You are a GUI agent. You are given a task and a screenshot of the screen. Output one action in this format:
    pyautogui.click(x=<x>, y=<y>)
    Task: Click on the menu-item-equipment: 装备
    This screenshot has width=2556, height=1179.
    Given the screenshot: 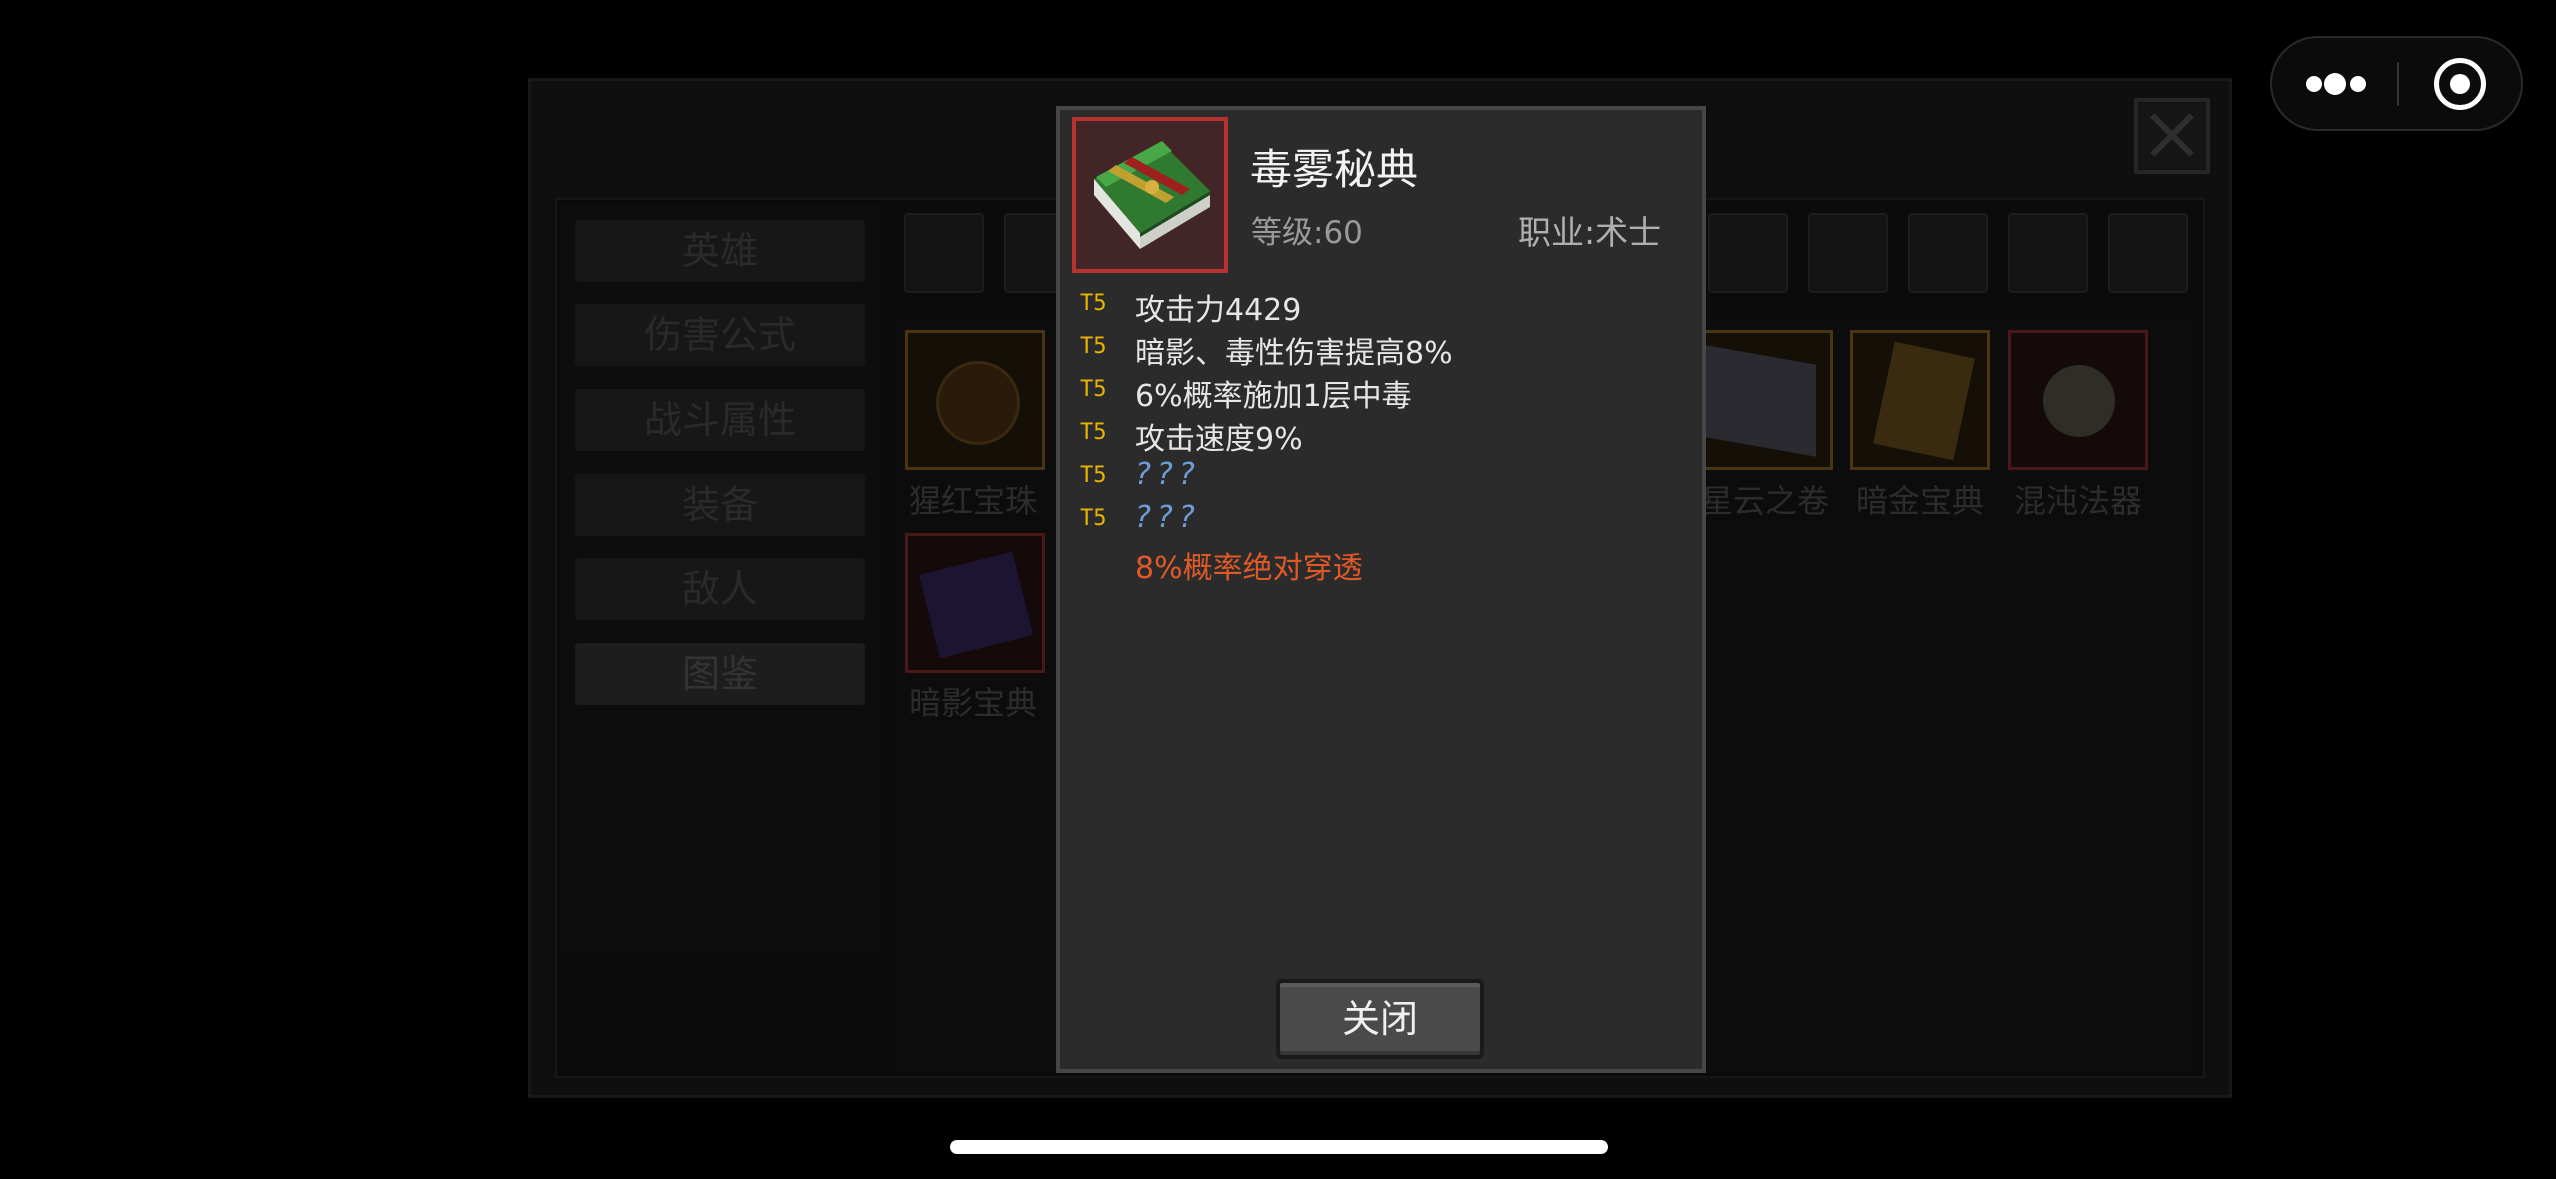 What is the action you would take?
    pyautogui.click(x=720, y=505)
    